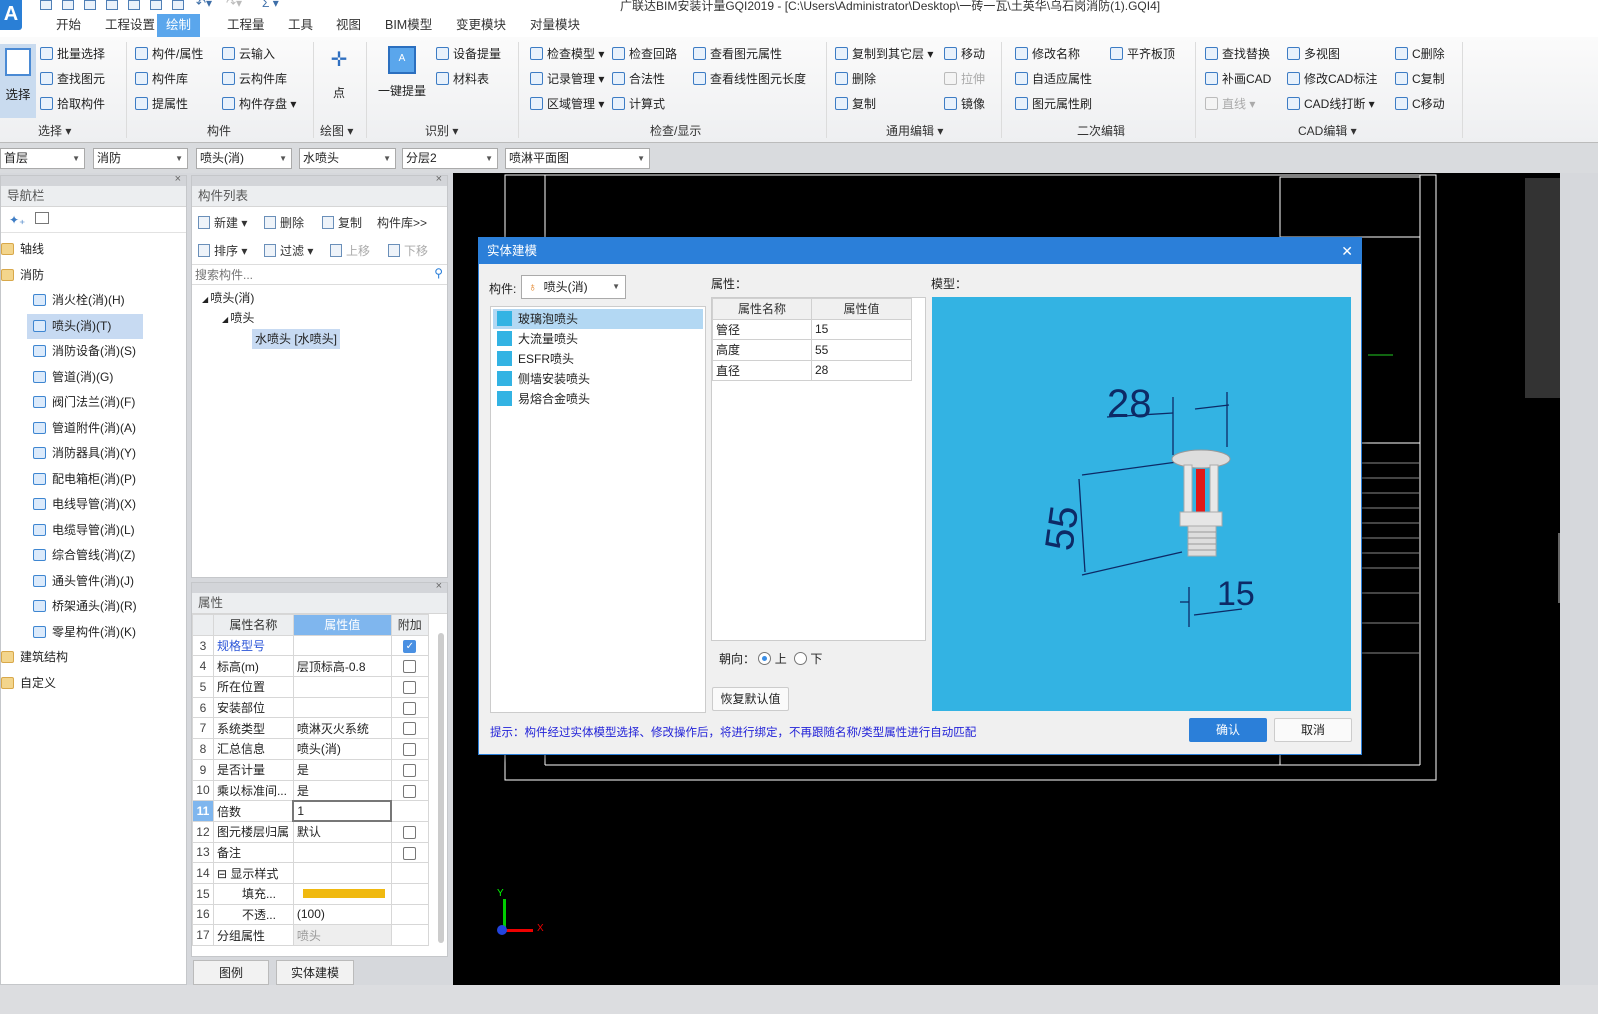  What do you see at coordinates (438, 273) in the screenshot?
I see `search-icon: ⚲` at bounding box center [438, 273].